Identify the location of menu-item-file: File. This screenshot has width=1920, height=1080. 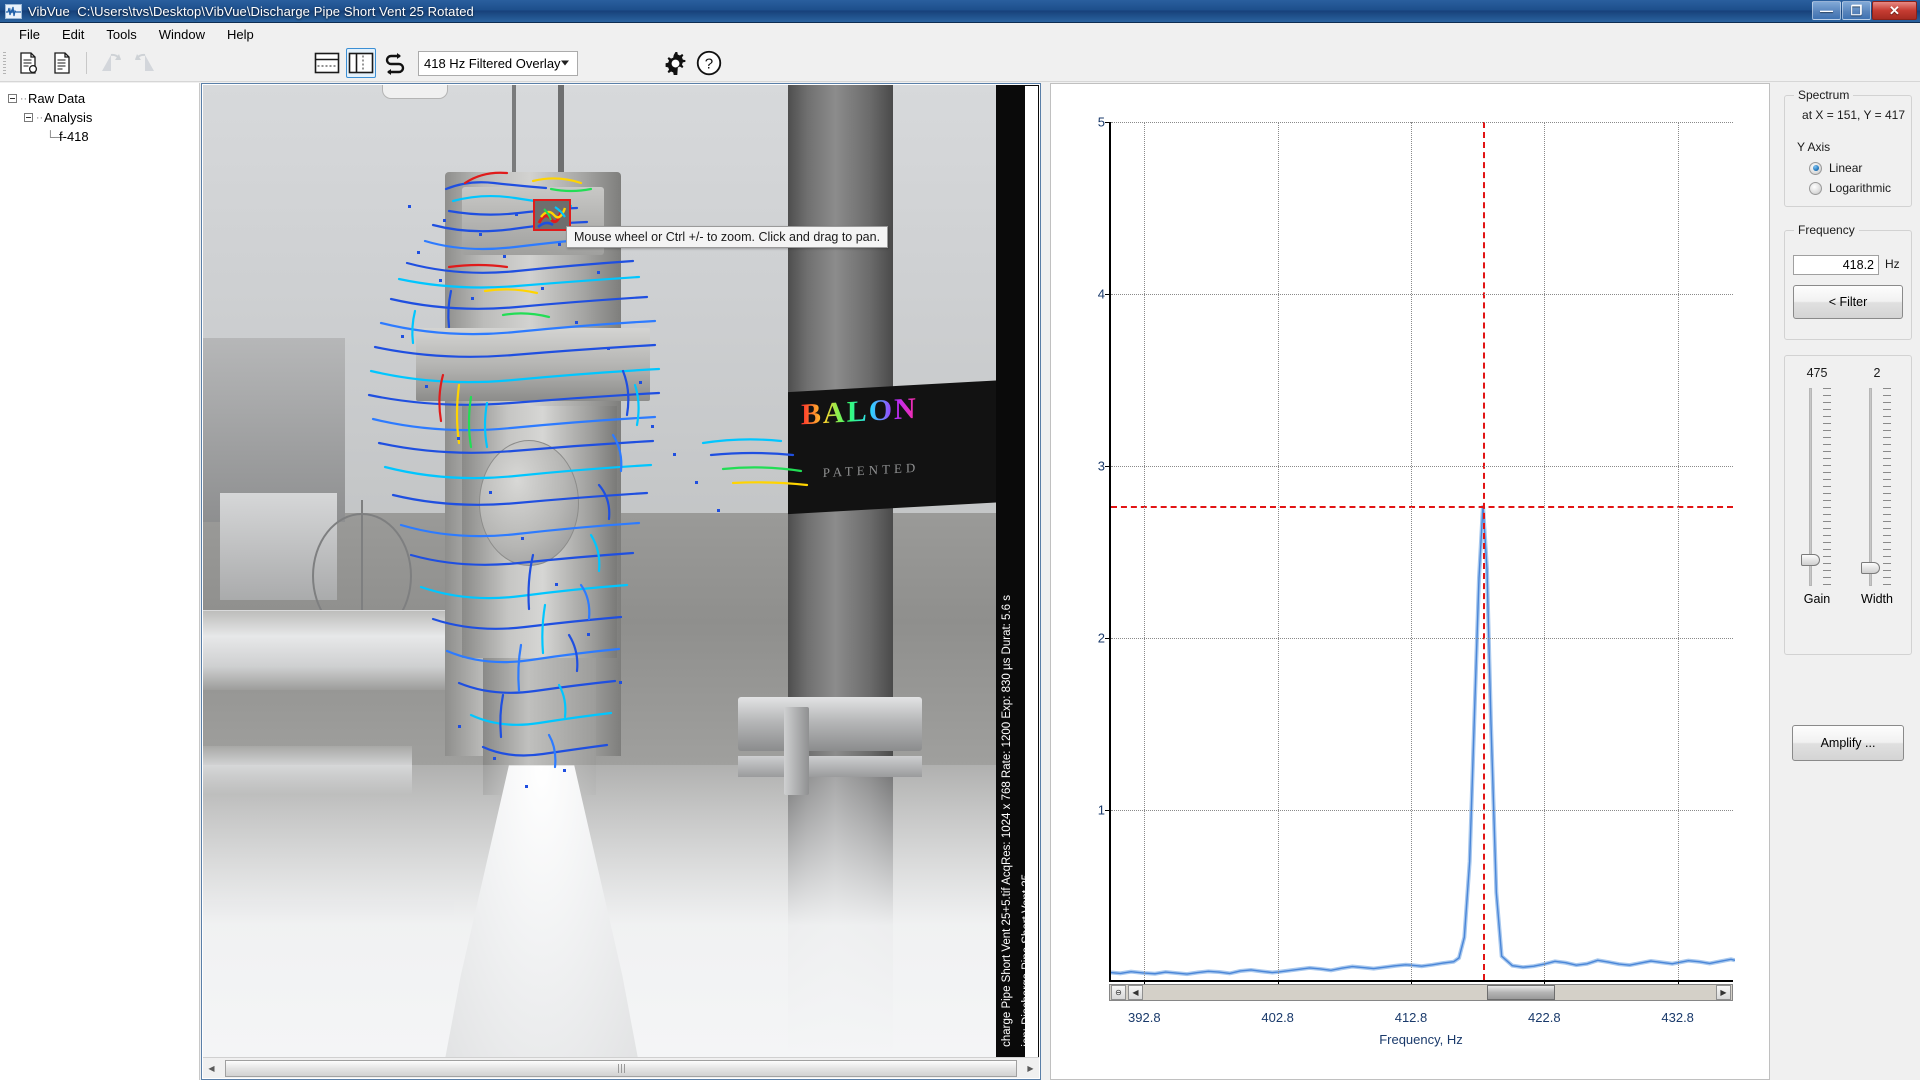
(29, 34).